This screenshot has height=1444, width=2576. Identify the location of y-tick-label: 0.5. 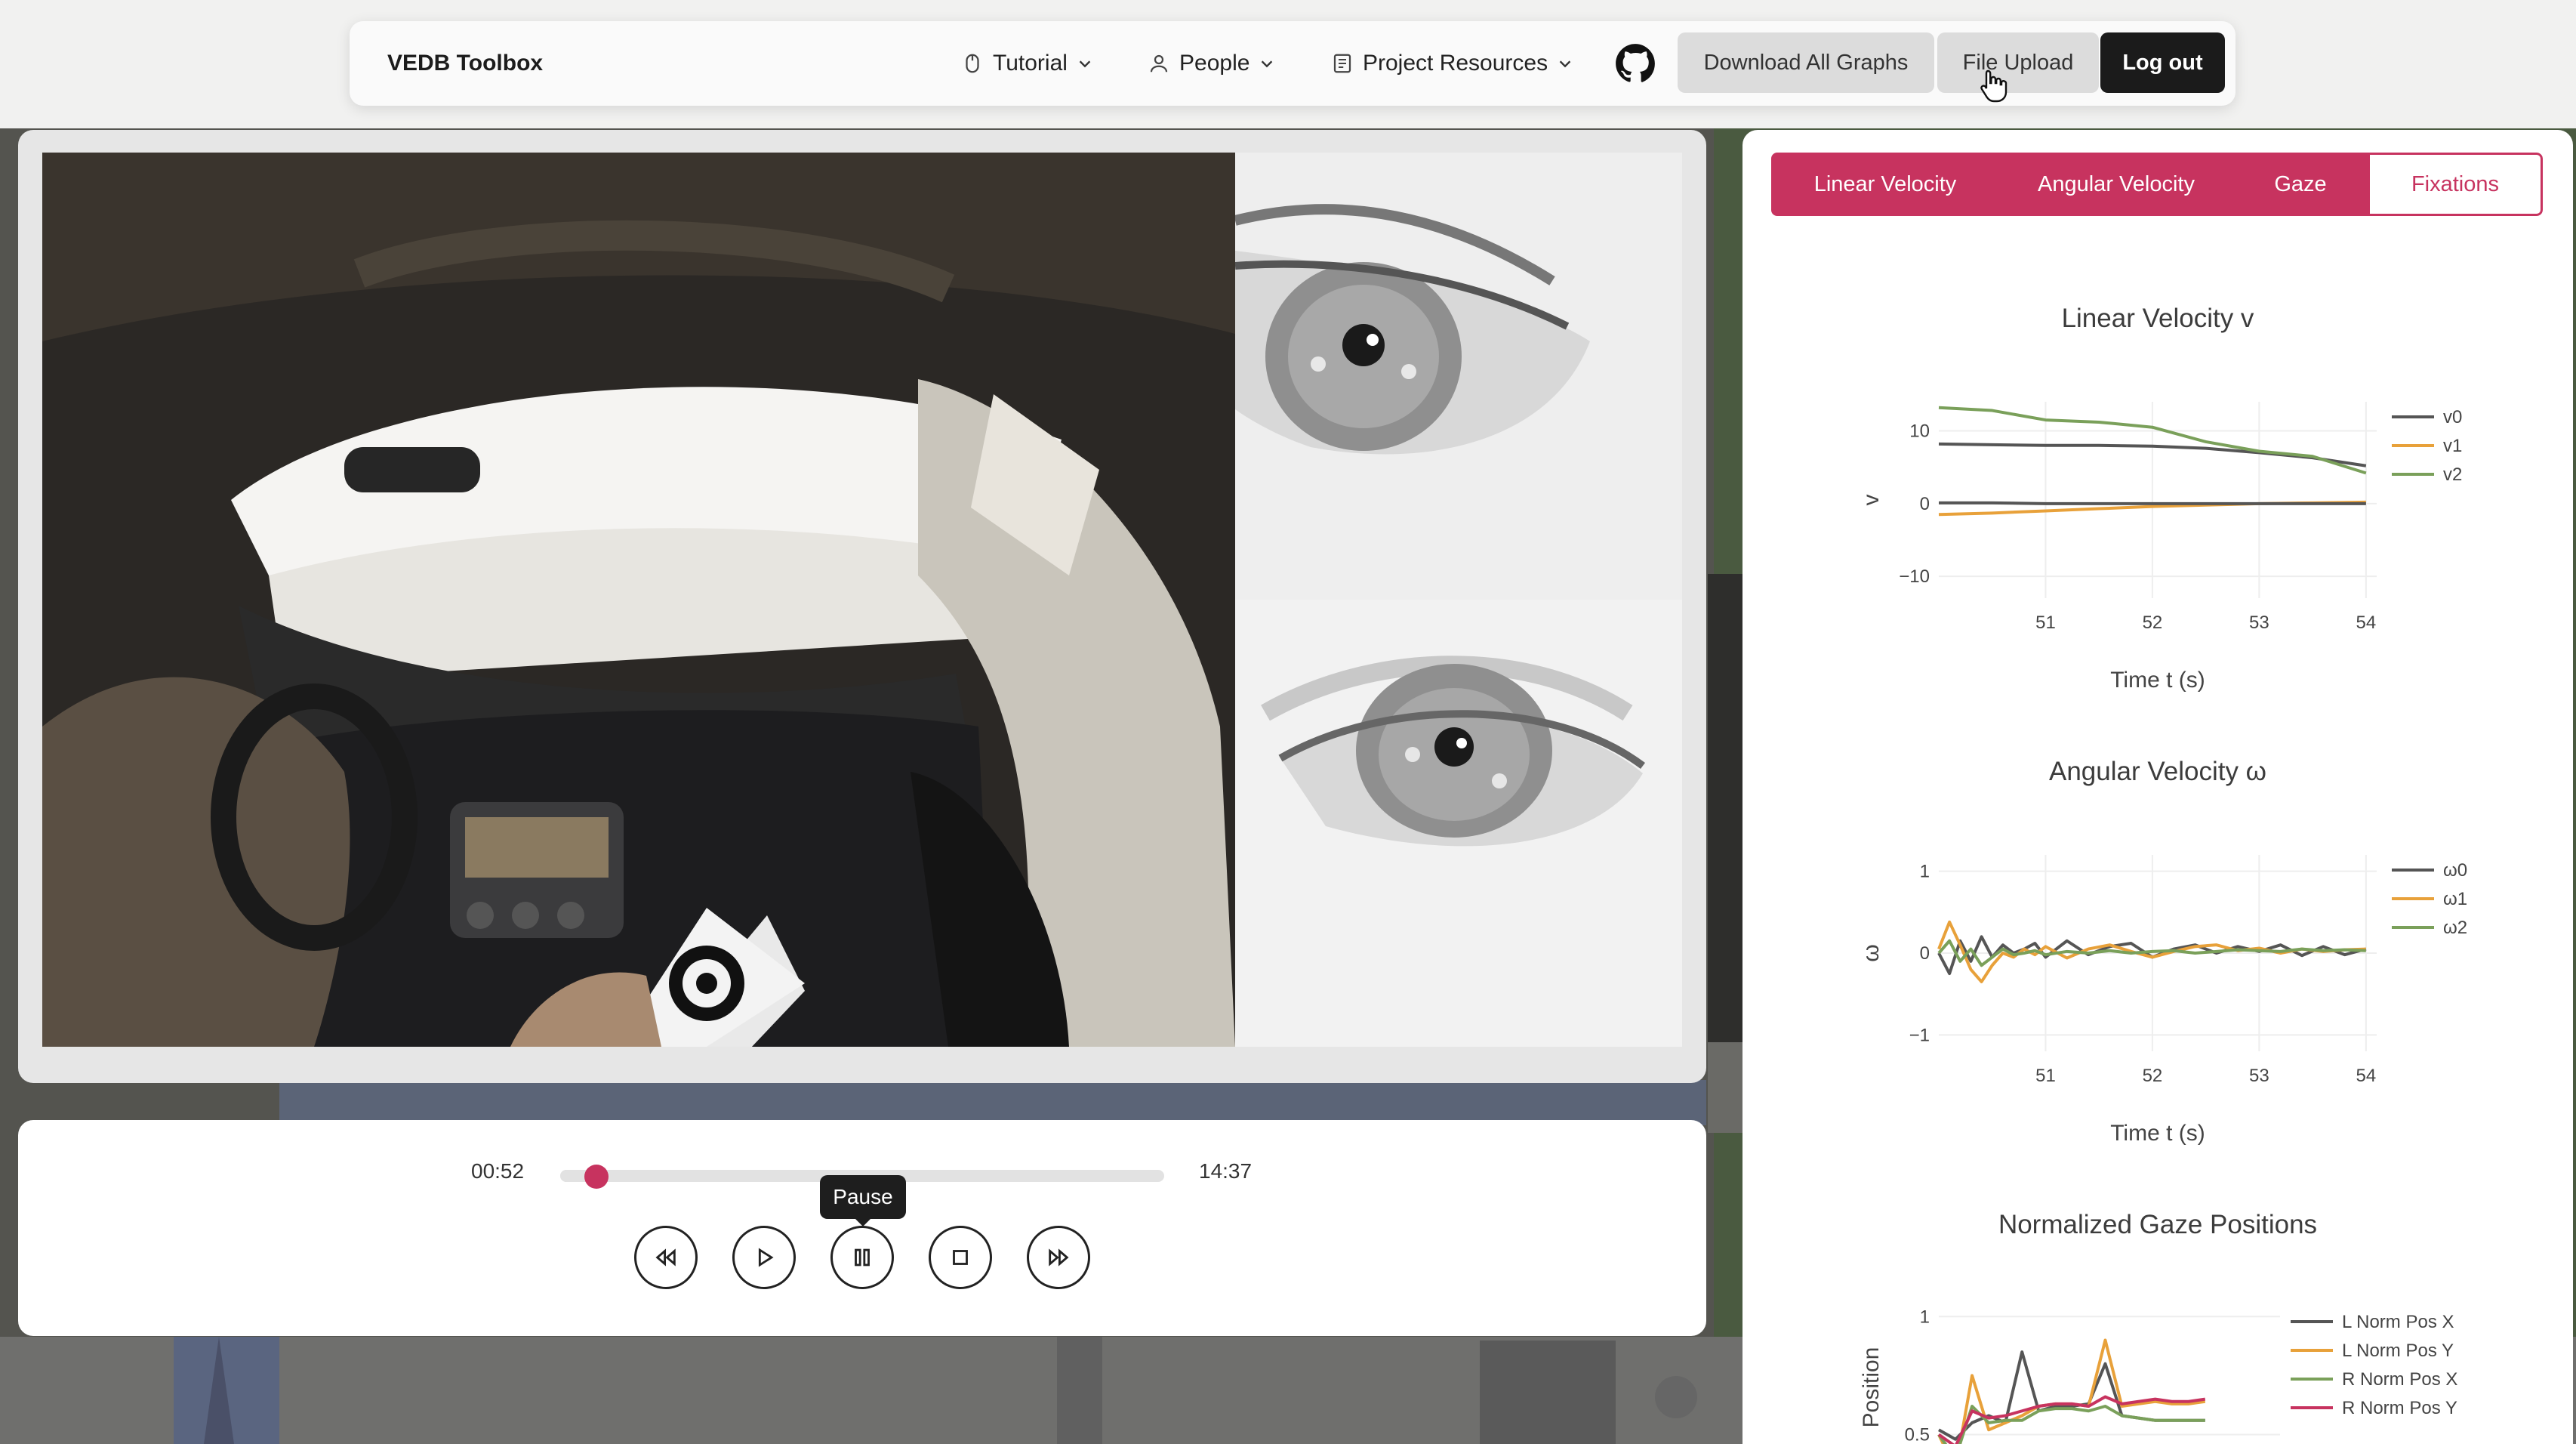
(1917, 1435).